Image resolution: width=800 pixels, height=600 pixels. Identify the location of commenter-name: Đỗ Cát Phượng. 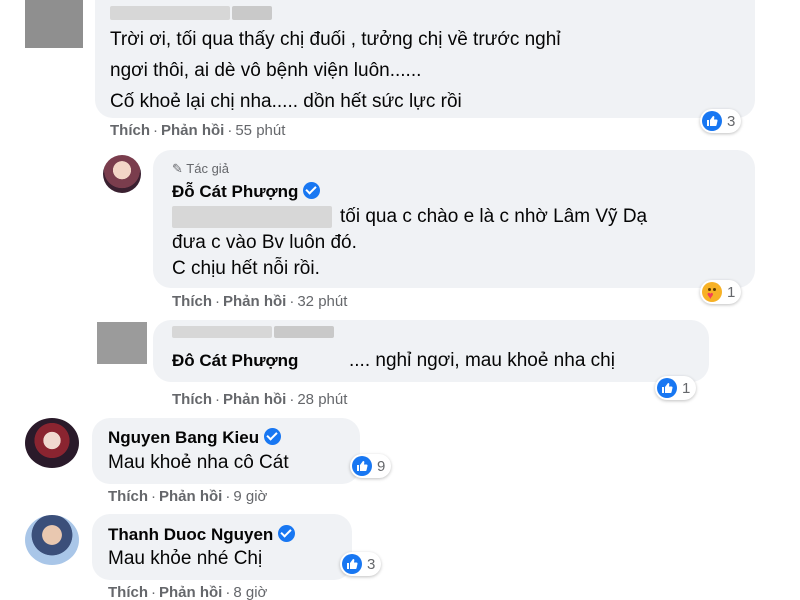
(246, 192).